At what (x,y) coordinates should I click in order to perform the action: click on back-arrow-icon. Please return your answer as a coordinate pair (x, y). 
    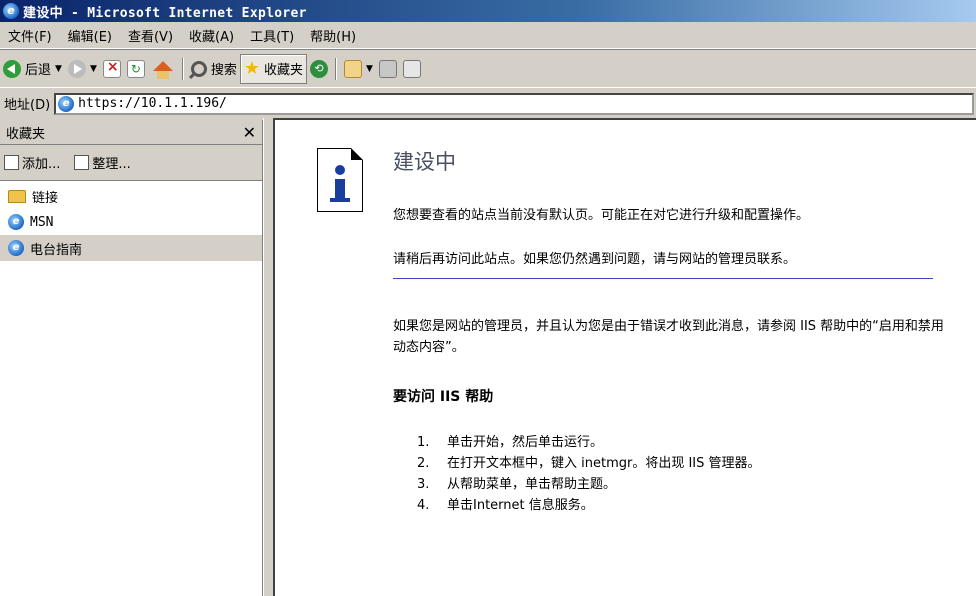
    Looking at the image, I should click on (12, 68).